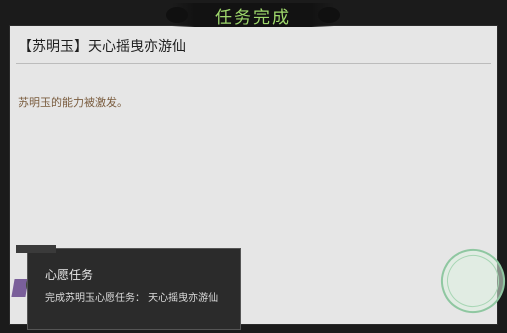 This screenshot has width=507, height=333. I want to click on stamp-ring, so click(473, 281).